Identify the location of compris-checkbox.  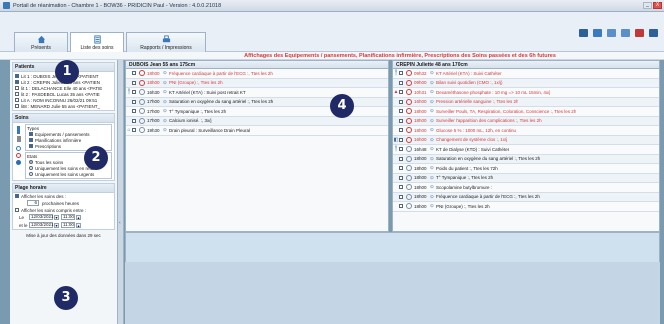
(17, 210).